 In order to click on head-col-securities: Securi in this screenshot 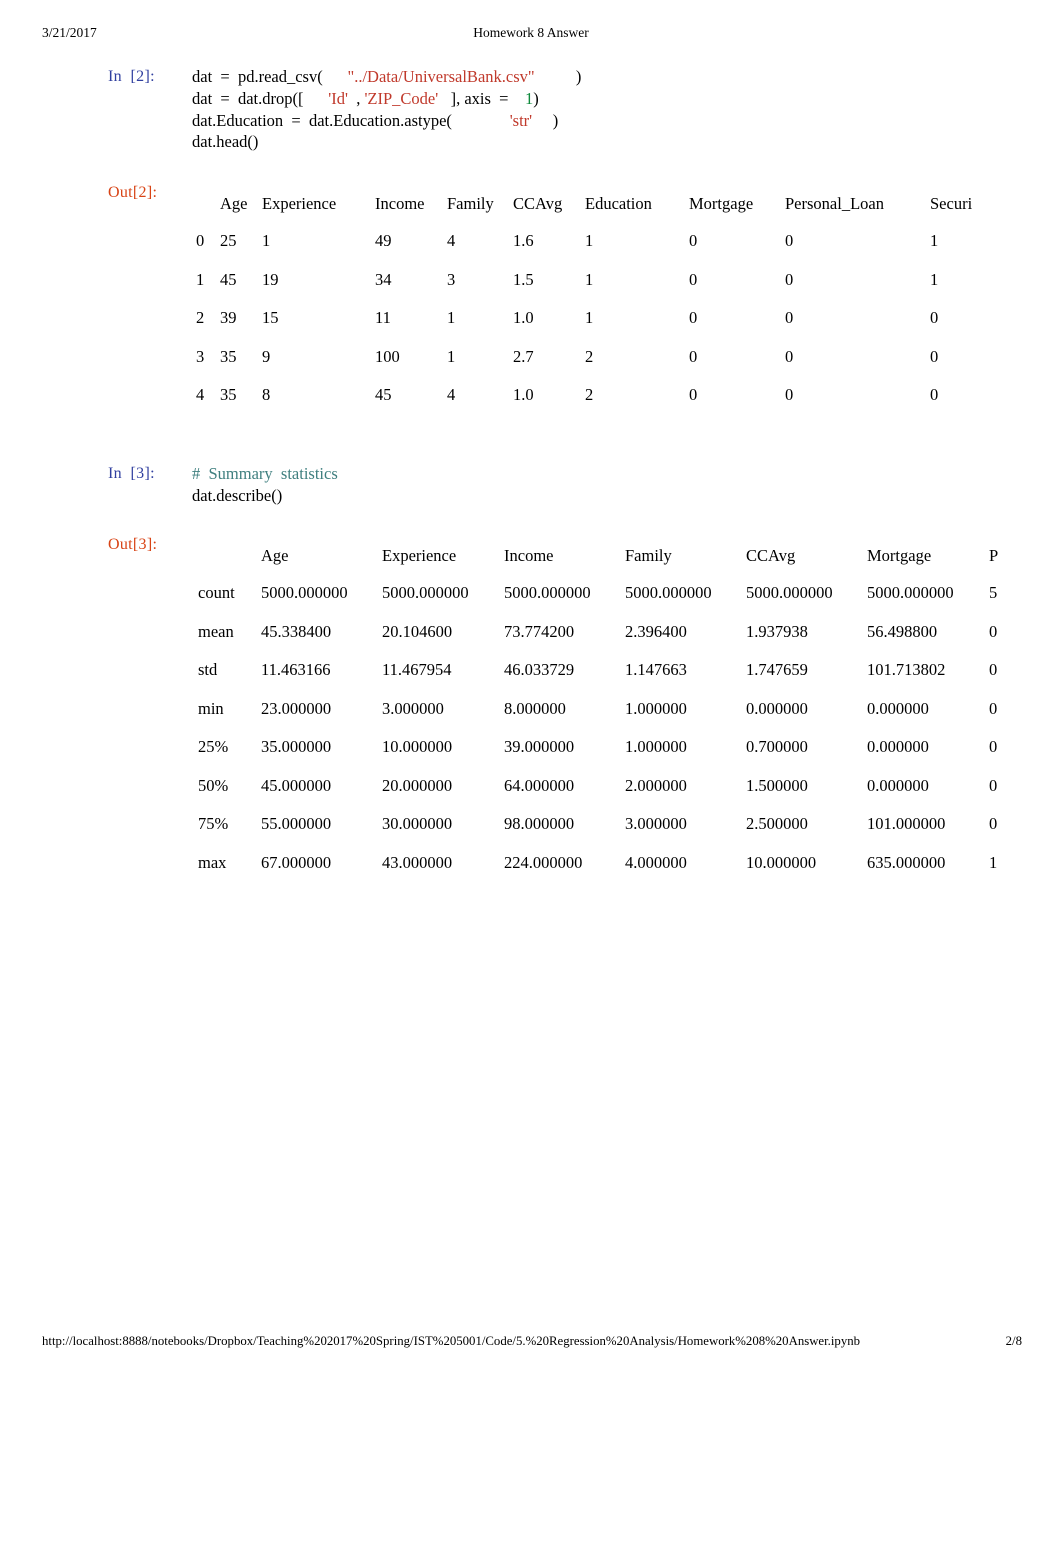, I will do `click(951, 203)`.